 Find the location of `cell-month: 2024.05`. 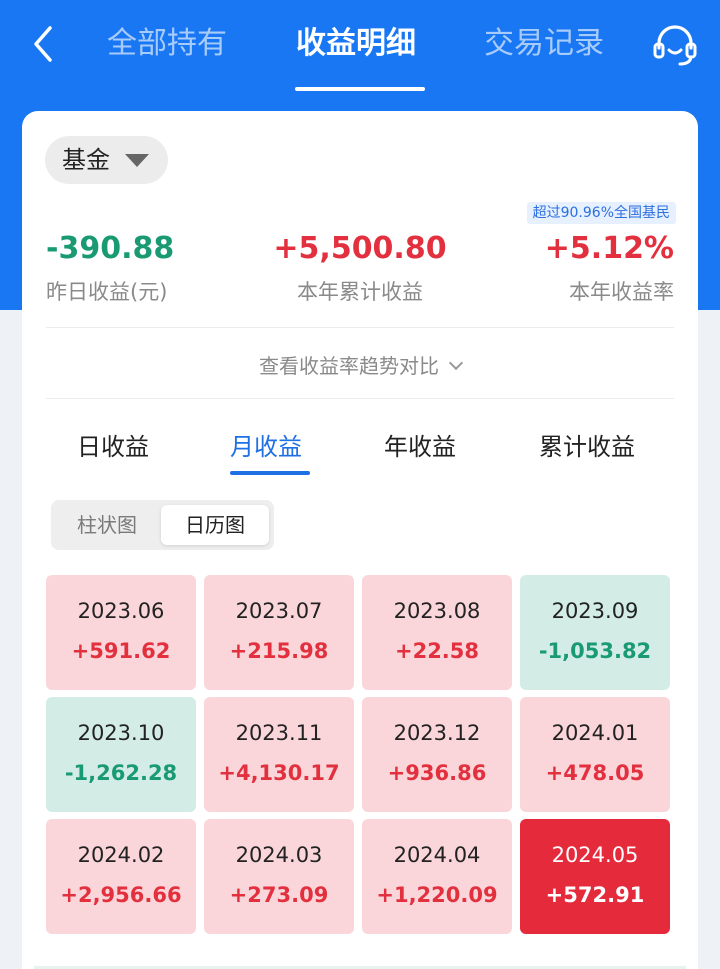

cell-month: 2024.05 is located at coordinates (595, 855).